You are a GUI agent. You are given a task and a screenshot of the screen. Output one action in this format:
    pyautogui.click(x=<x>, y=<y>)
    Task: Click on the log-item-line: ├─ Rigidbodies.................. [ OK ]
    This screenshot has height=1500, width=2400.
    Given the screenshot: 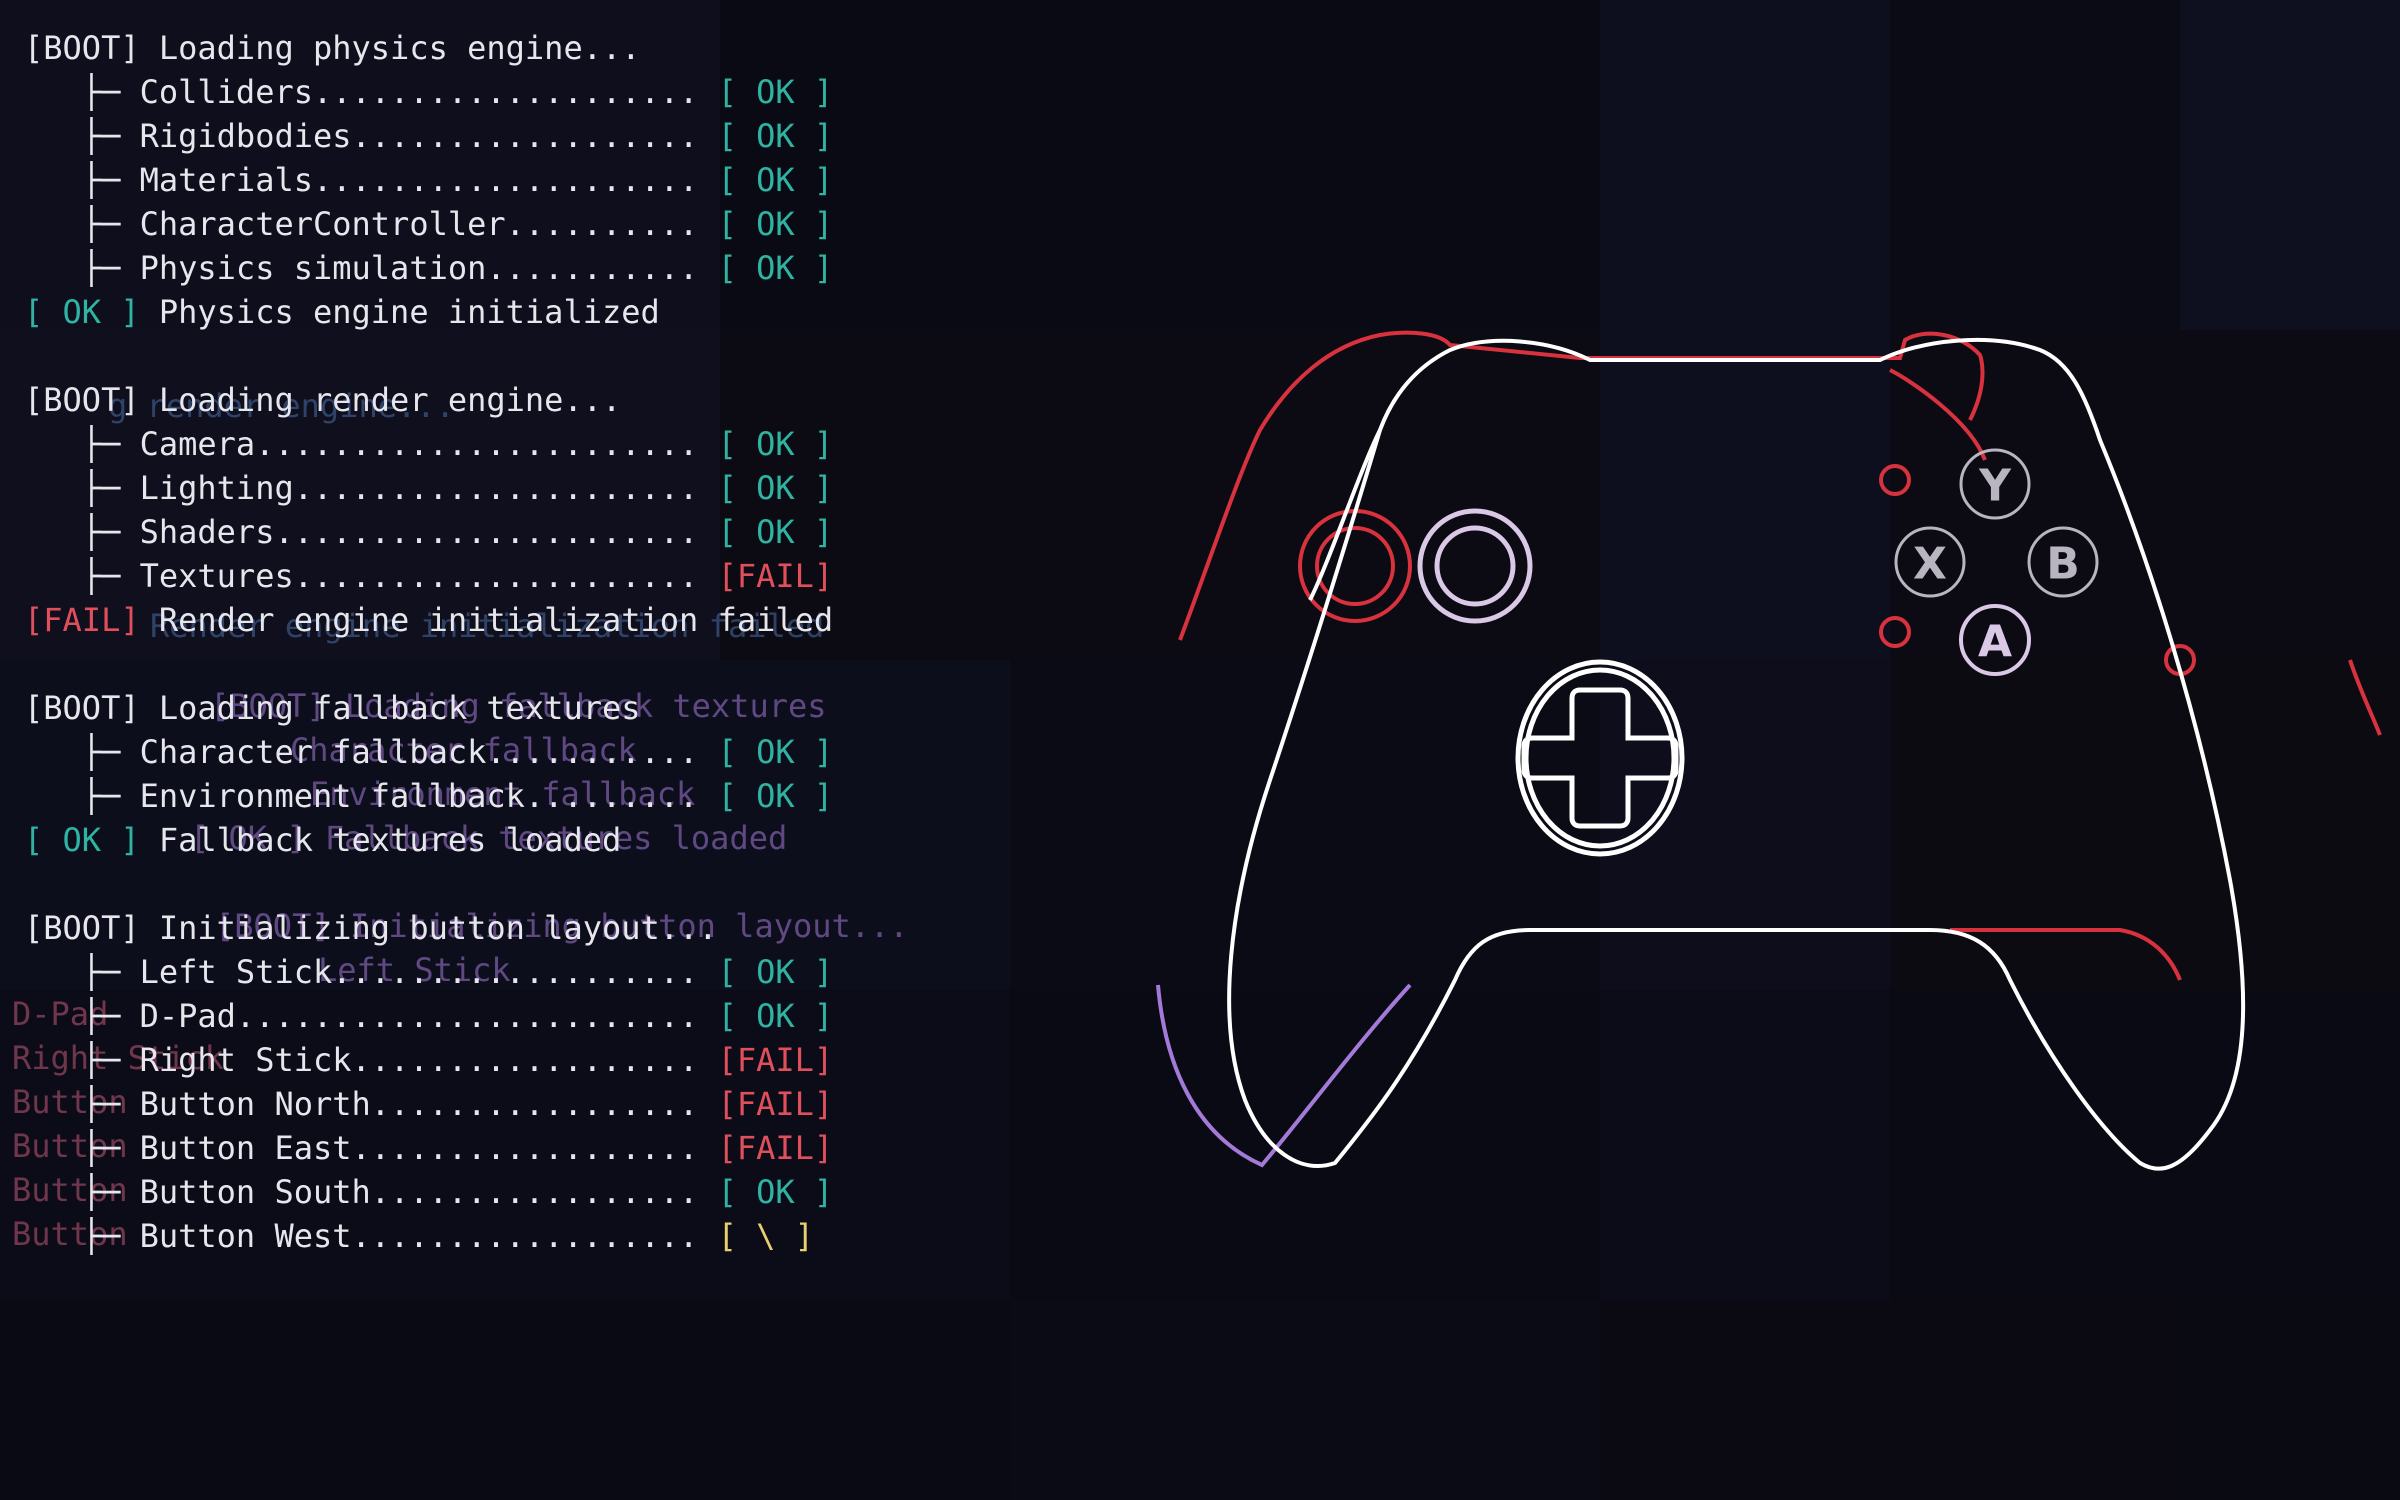 What is the action you would take?
    pyautogui.click(x=428, y=136)
    